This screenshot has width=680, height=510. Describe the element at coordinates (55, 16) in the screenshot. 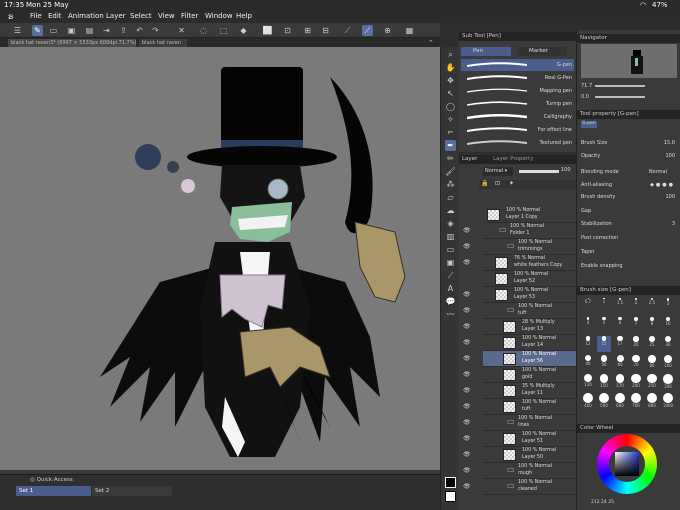

I see `menu-edit: Edit` at that location.